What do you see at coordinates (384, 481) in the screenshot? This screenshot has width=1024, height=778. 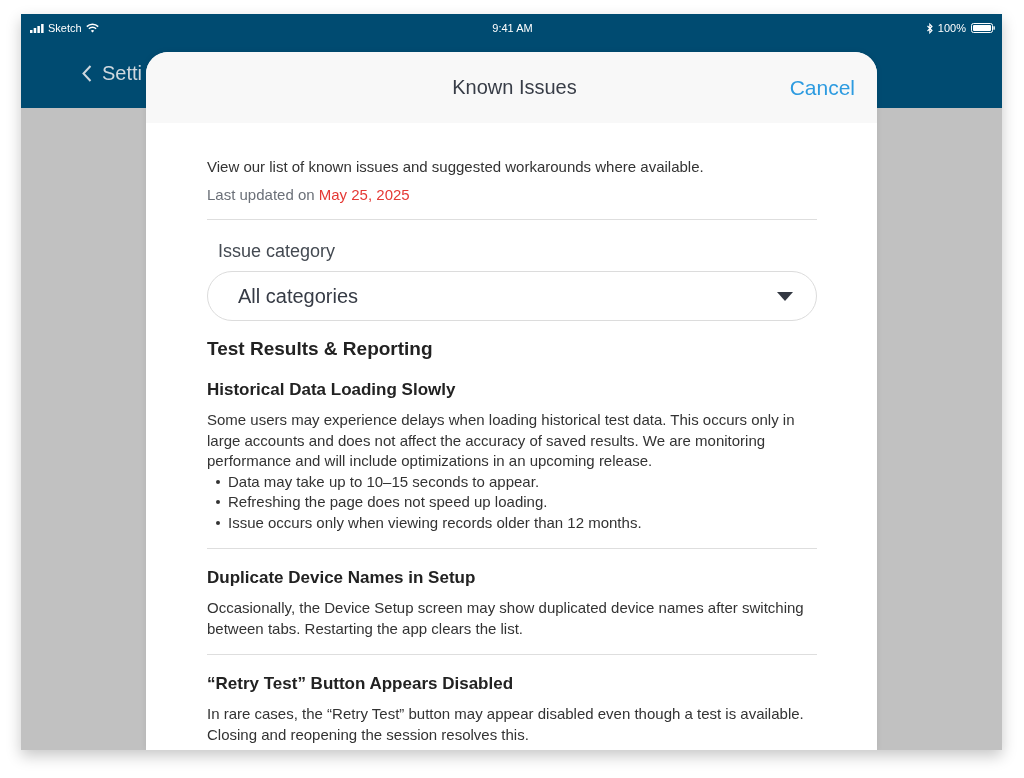 I see `bullet-text: Data may take up to 10–15 seconds to appear.` at bounding box center [384, 481].